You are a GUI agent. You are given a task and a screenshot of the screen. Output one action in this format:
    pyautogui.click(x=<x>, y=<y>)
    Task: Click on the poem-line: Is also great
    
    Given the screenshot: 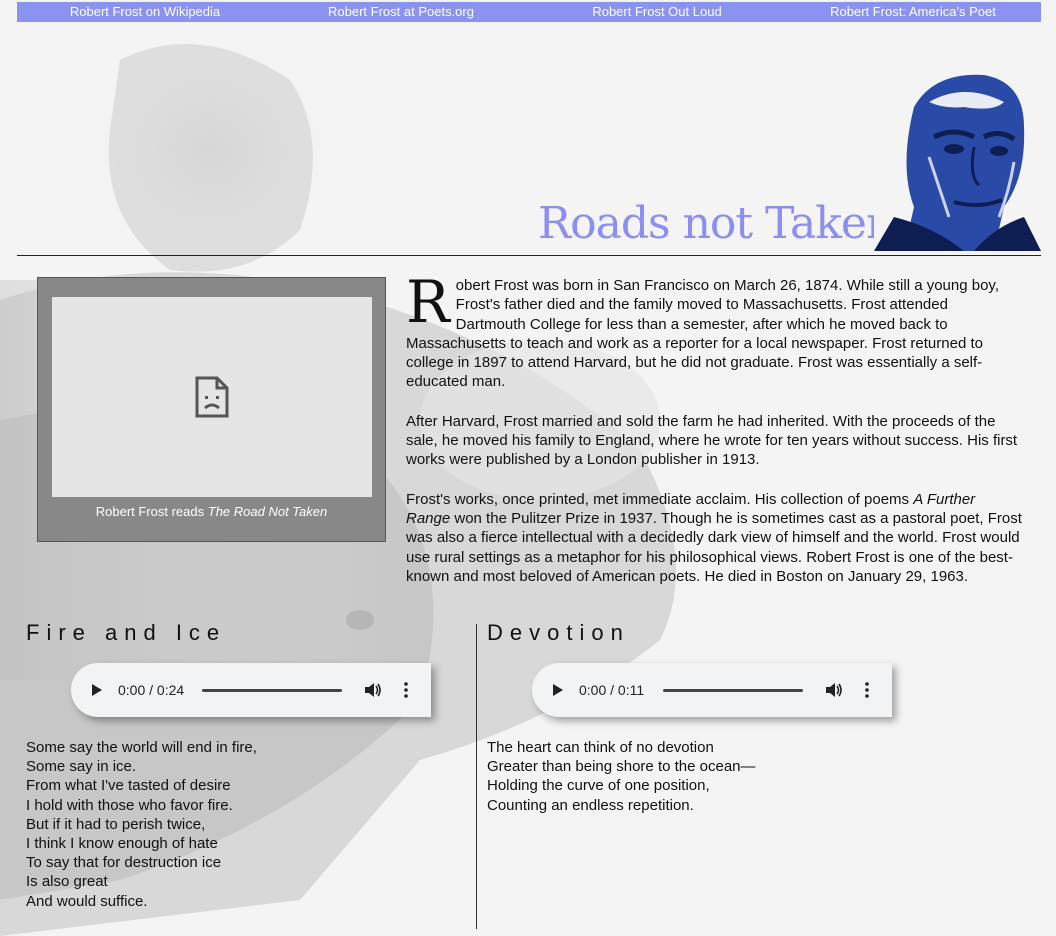 What is the action you would take?
    pyautogui.click(x=67, y=882)
    